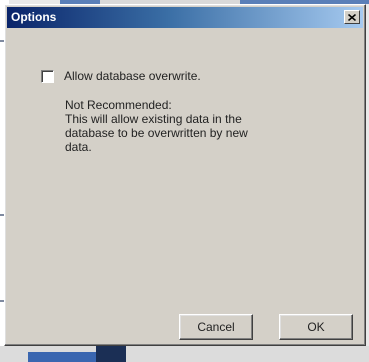  I want to click on overwrite-option-row: Allow database overwrite., so click(121, 76).